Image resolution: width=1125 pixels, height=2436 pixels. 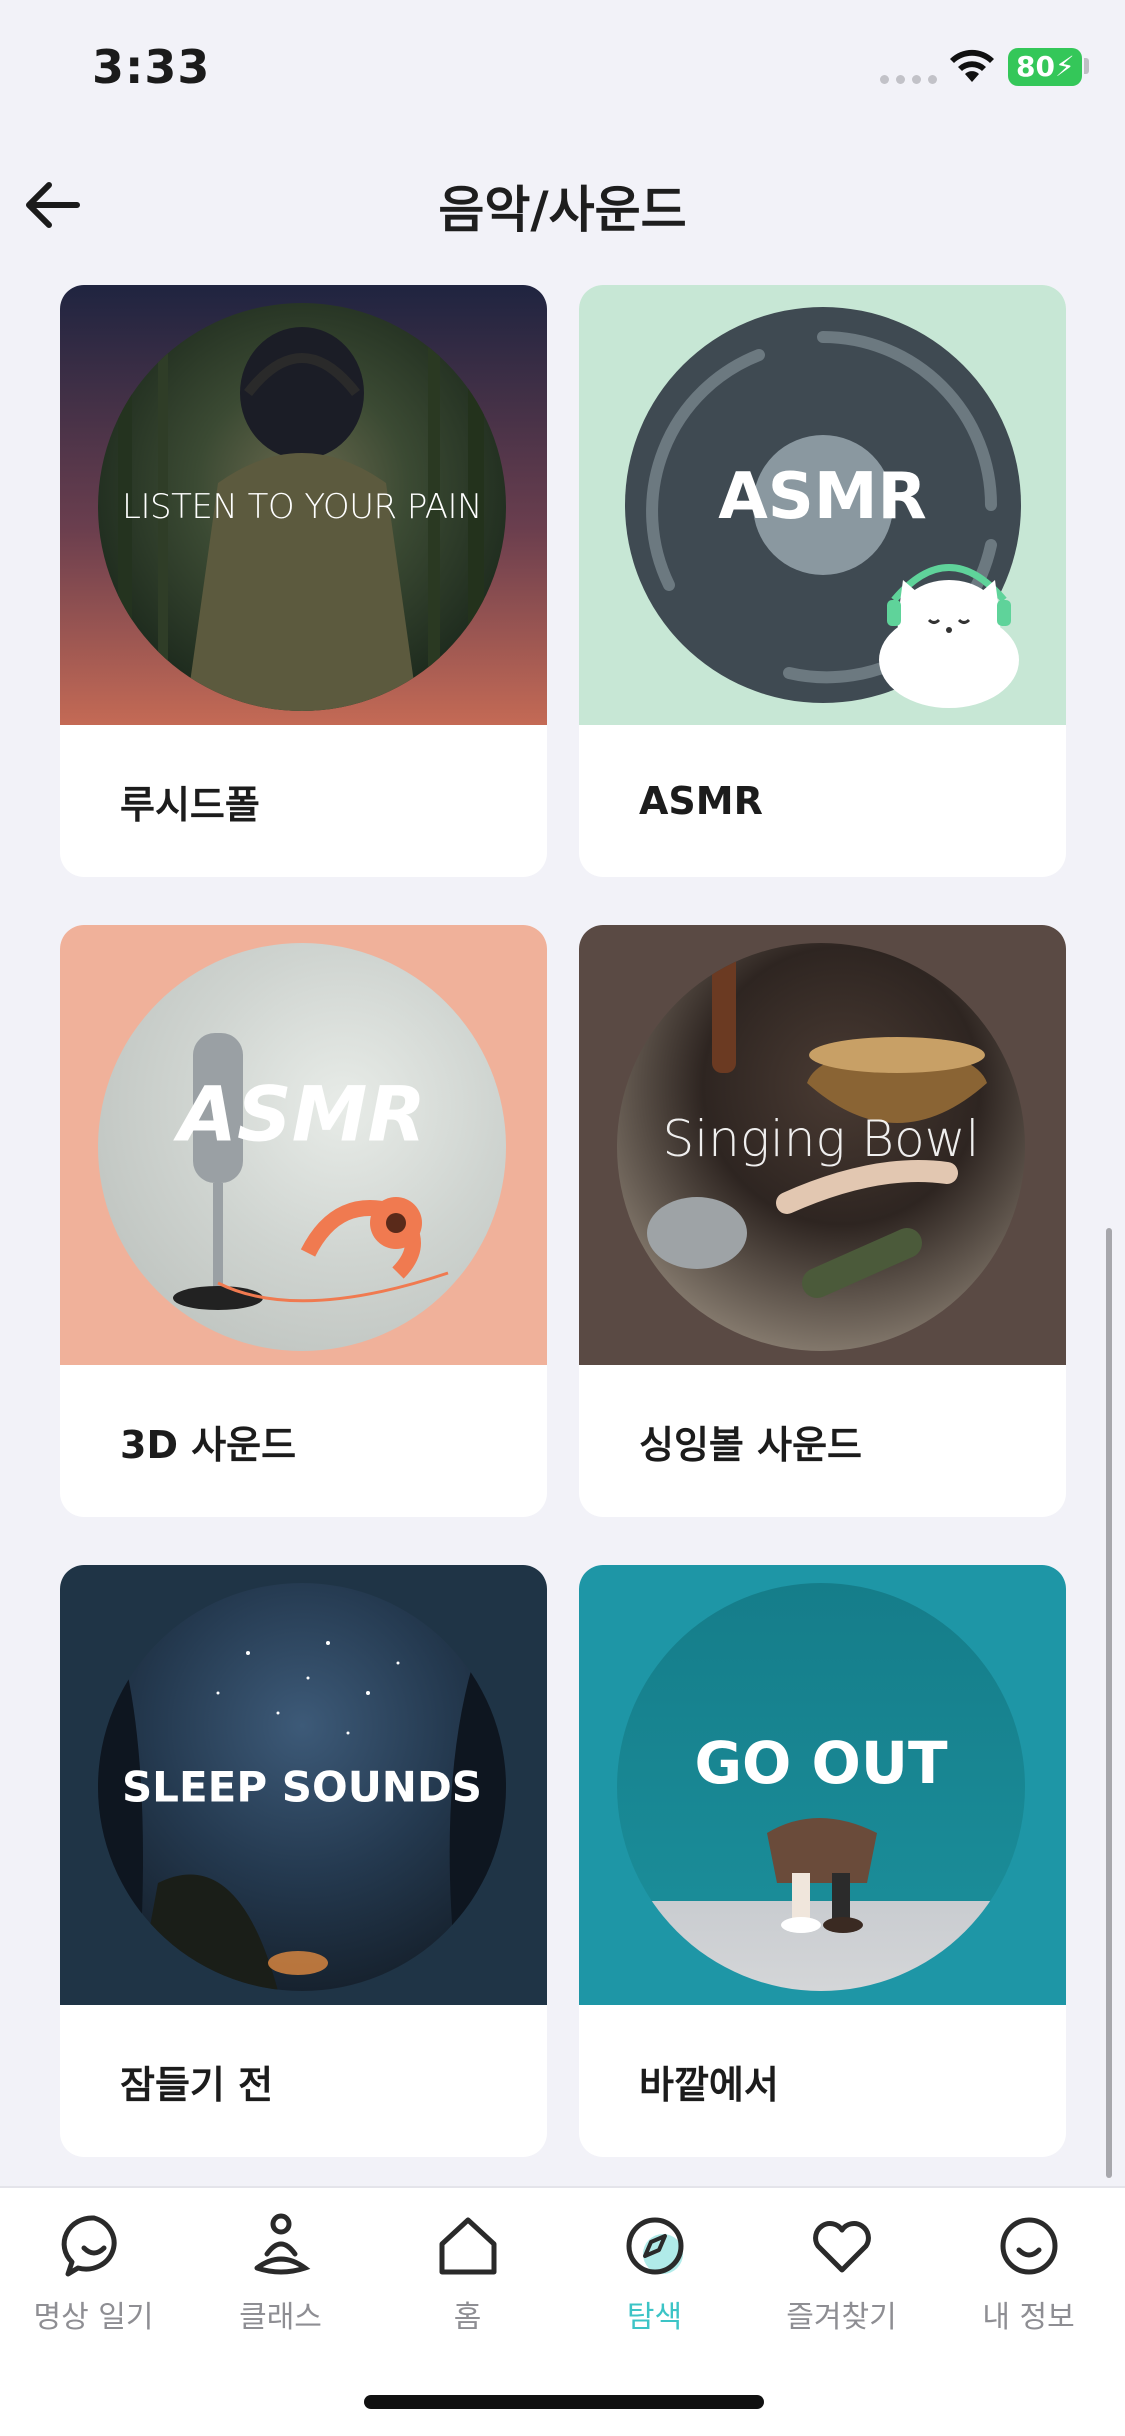 What do you see at coordinates (151, 67) in the screenshot?
I see `status-time: 3:33` at bounding box center [151, 67].